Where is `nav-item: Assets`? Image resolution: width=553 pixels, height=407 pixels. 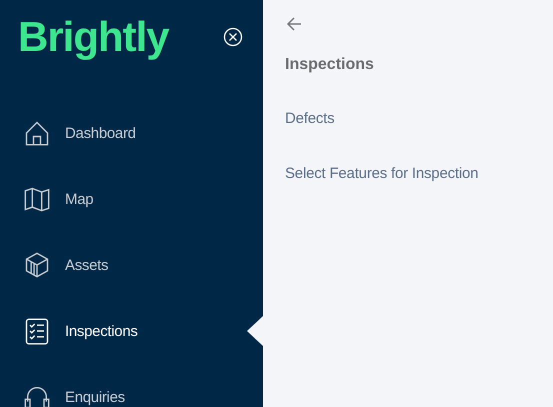
nav-item: Assets is located at coordinates (131, 265).